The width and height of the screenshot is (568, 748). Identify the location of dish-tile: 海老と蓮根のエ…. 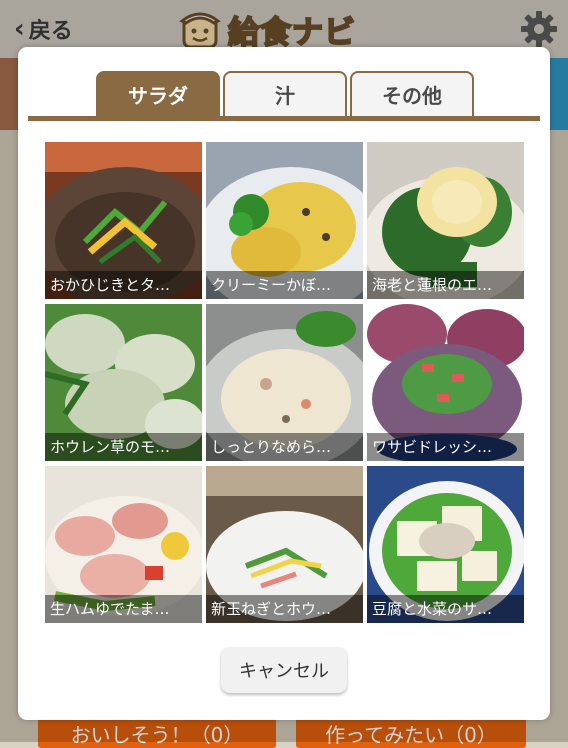
(445, 220).